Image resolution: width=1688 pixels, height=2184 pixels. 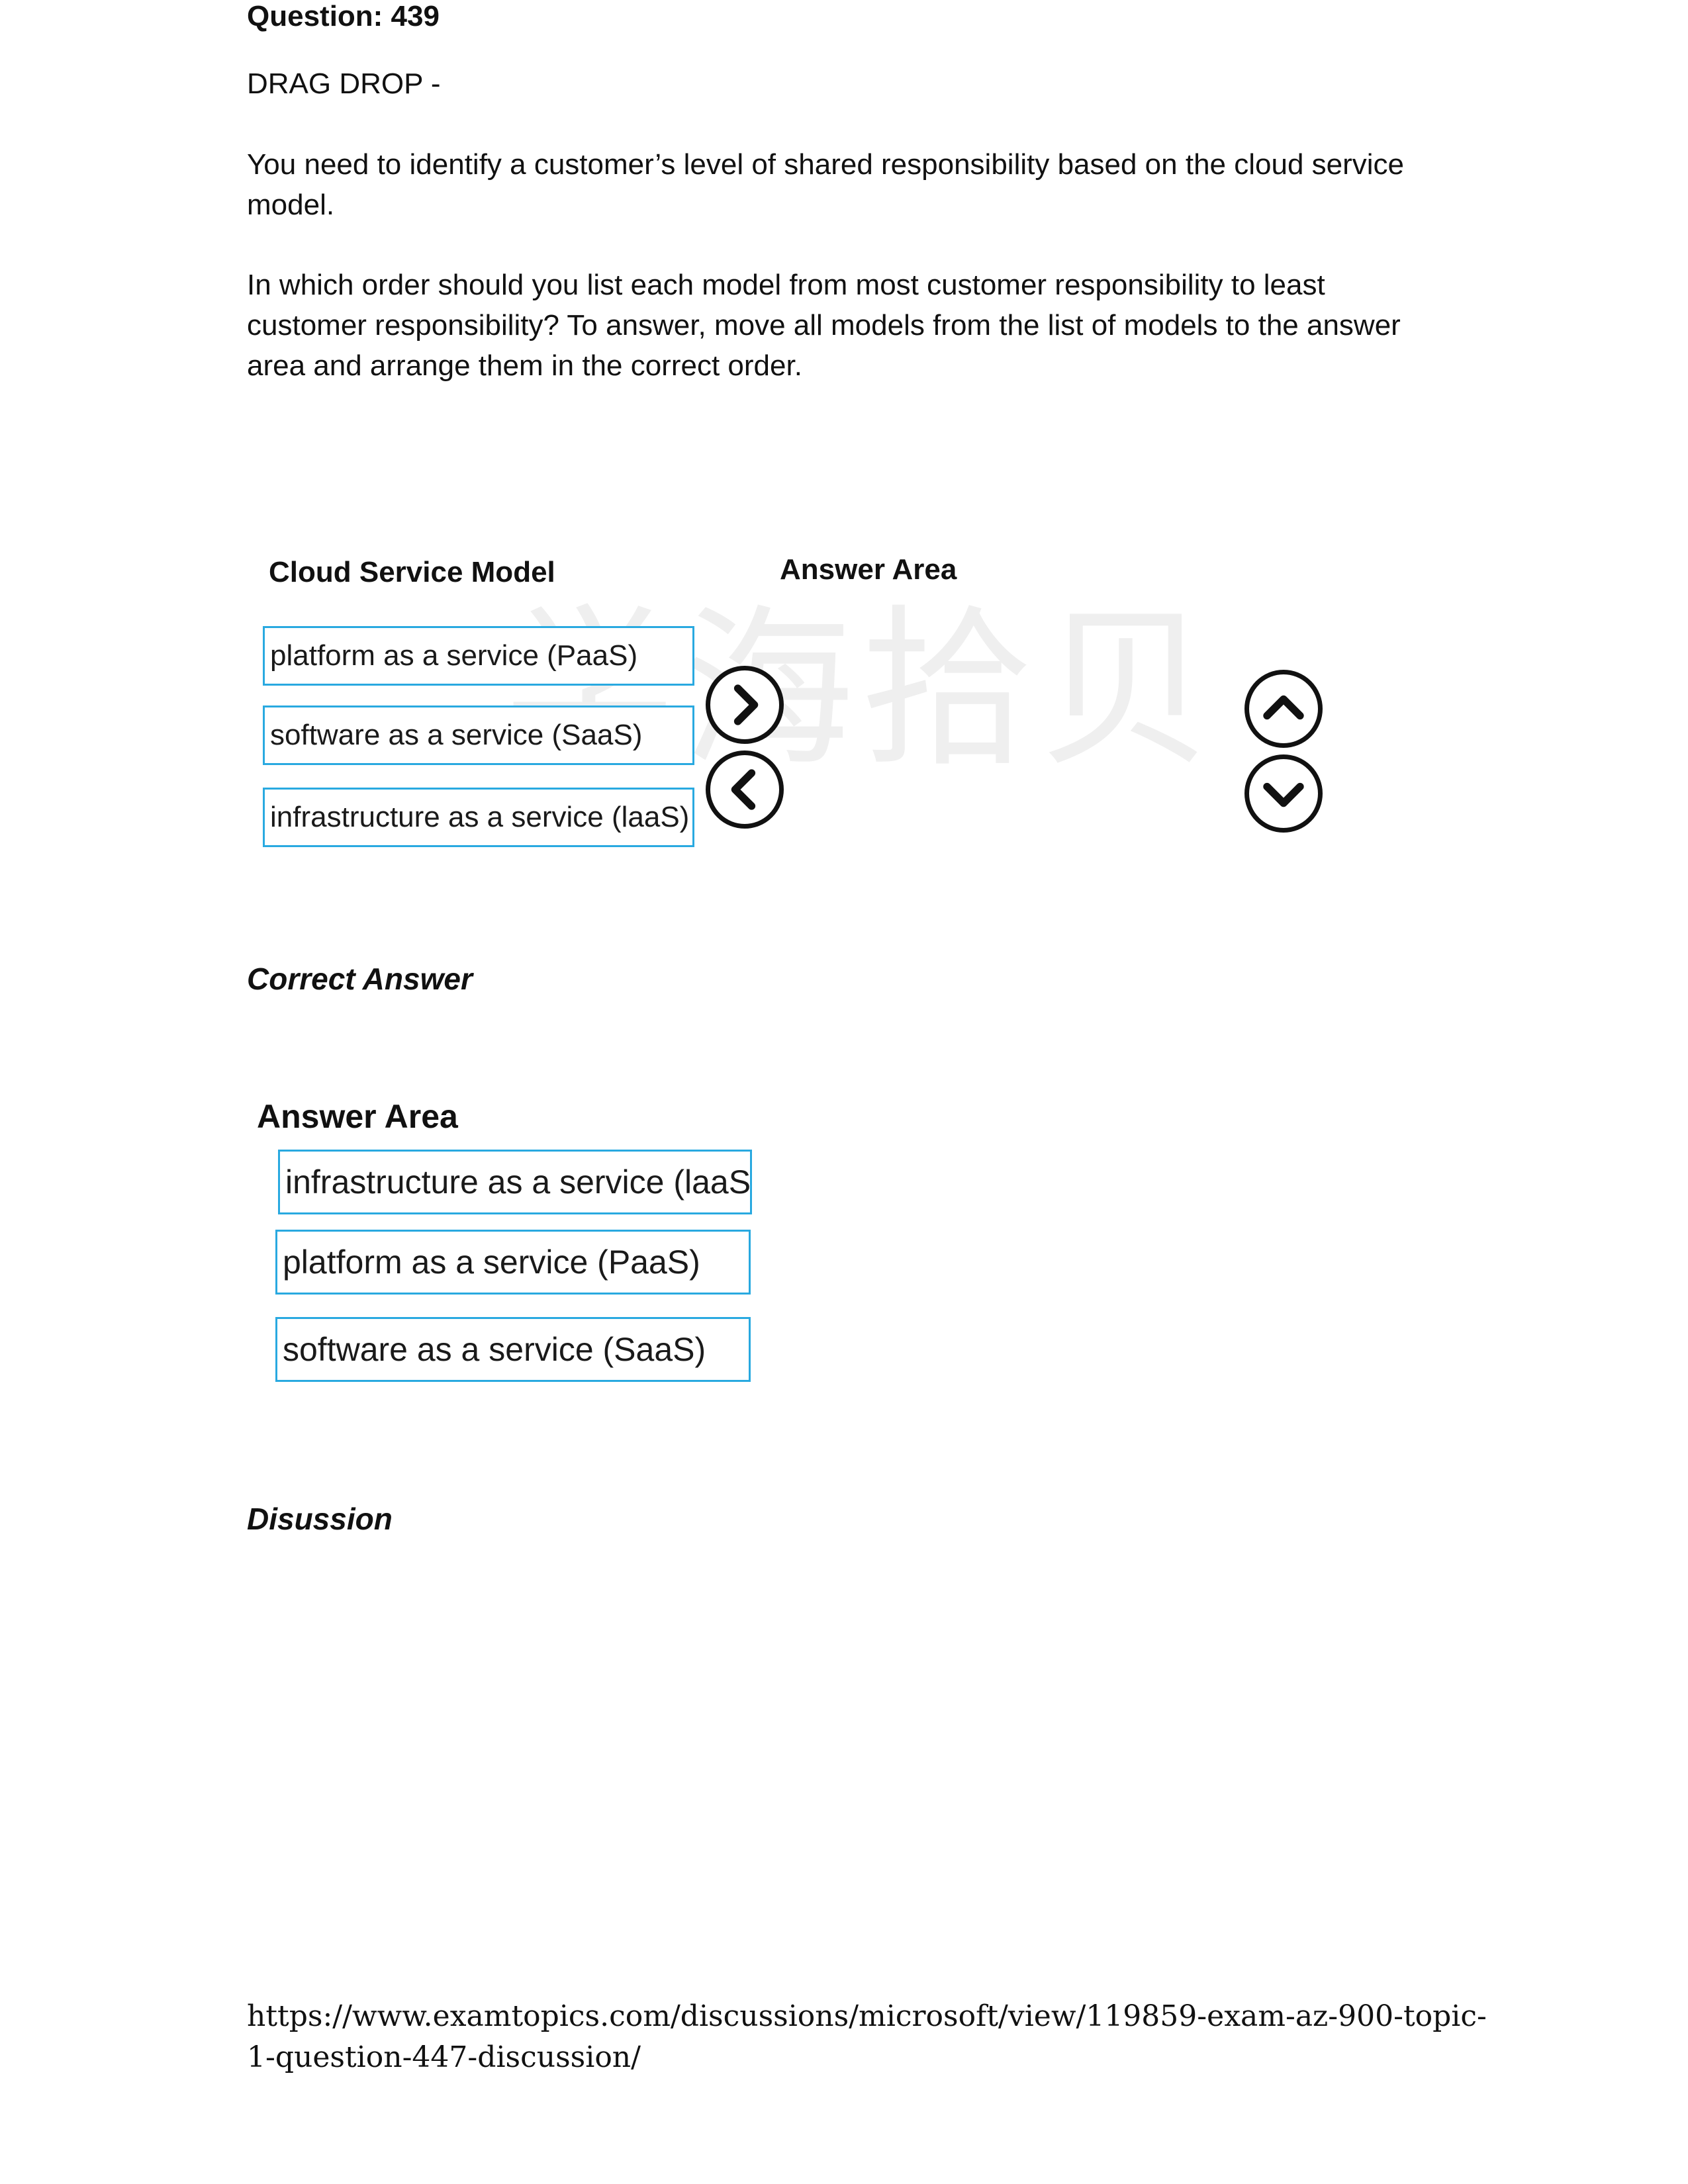 I want to click on answer-item-1: infrastructure as a service (laaS), so click(x=515, y=1182).